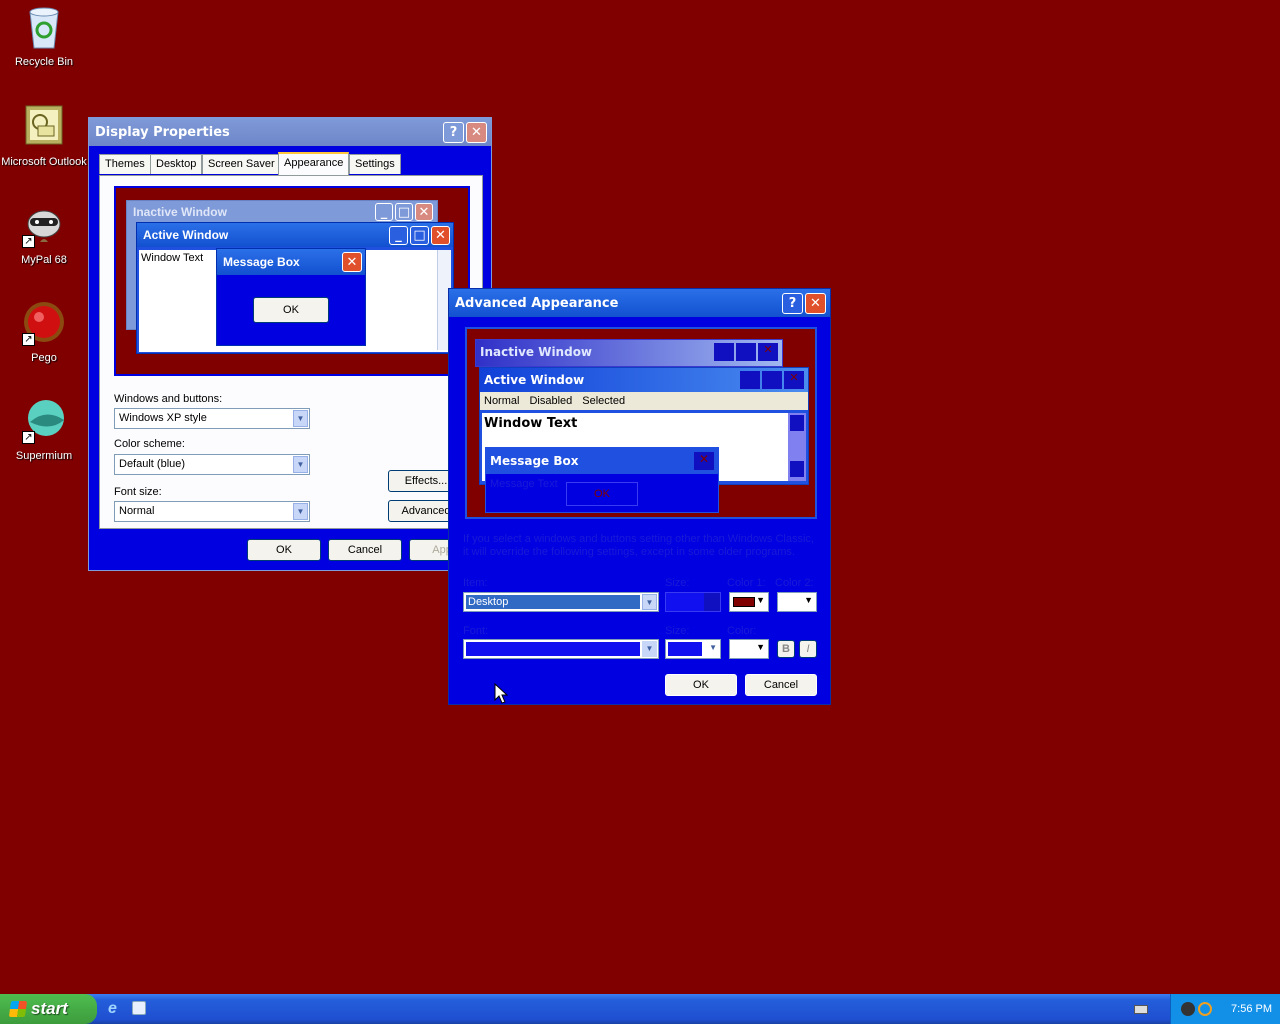 The width and height of the screenshot is (1280, 1024). Describe the element at coordinates (797, 447) in the screenshot. I see `preview-scrollbar` at that location.